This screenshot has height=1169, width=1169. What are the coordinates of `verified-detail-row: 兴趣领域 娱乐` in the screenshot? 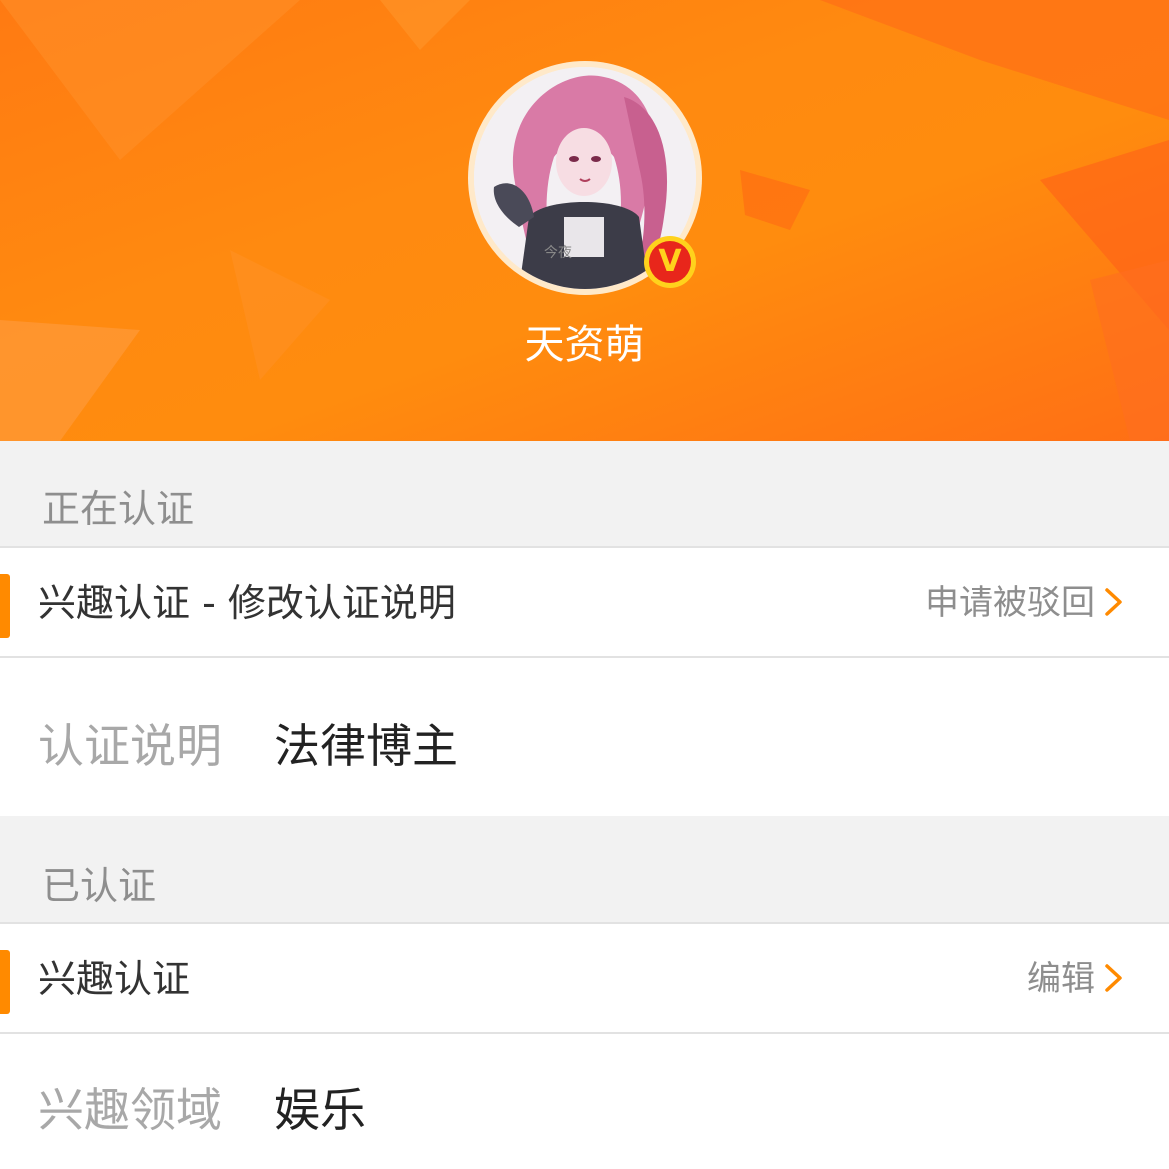 It's located at (584, 1100).